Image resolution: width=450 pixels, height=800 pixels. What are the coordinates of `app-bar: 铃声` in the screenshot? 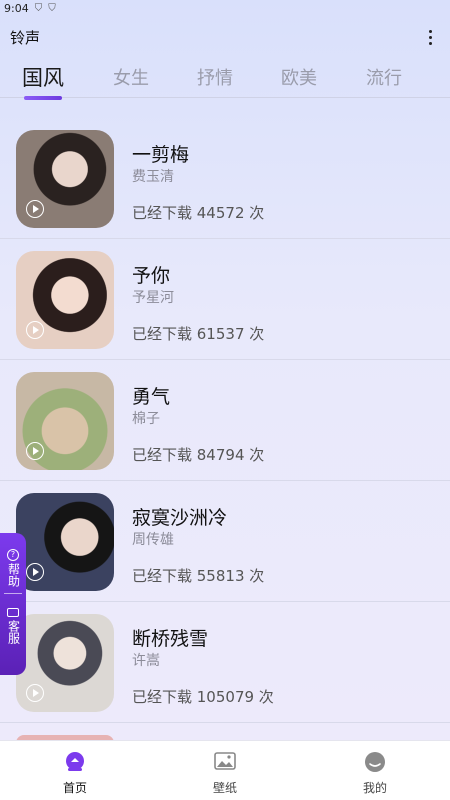 It's located at (225, 37).